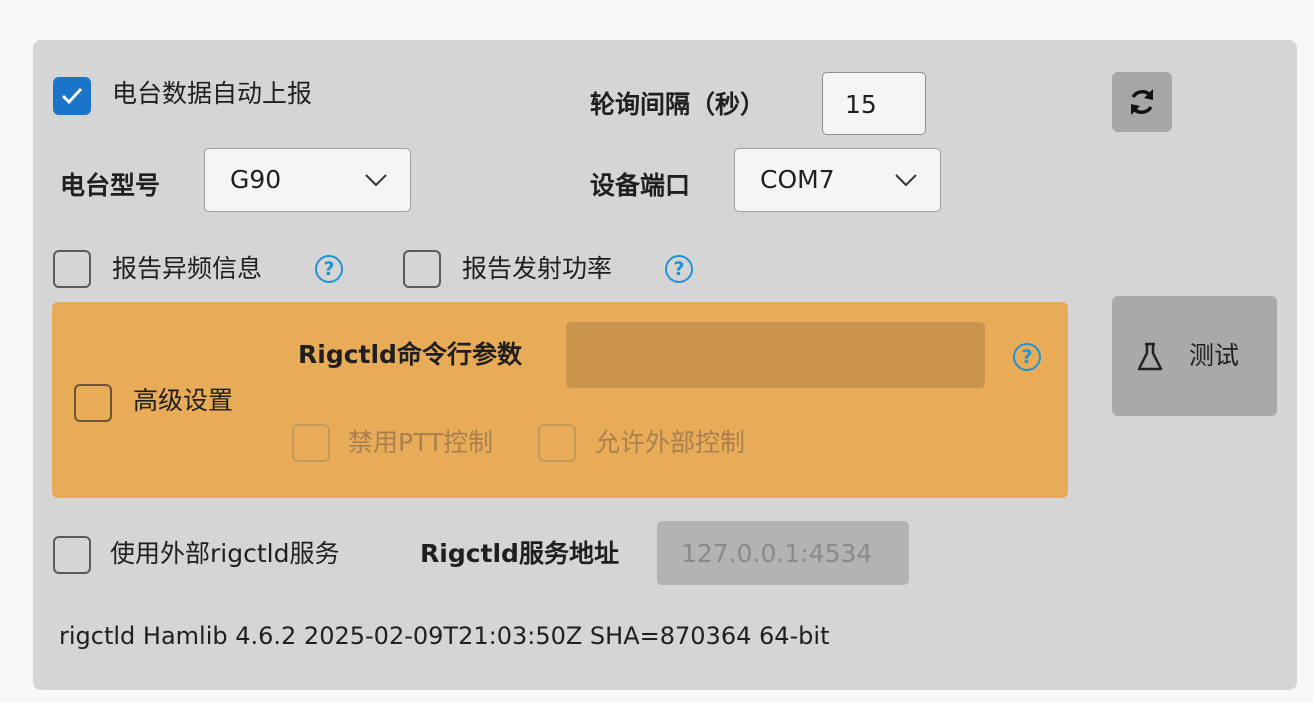  Describe the element at coordinates (307, 180) in the screenshot. I see `radio-model-dropdown: G90` at that location.